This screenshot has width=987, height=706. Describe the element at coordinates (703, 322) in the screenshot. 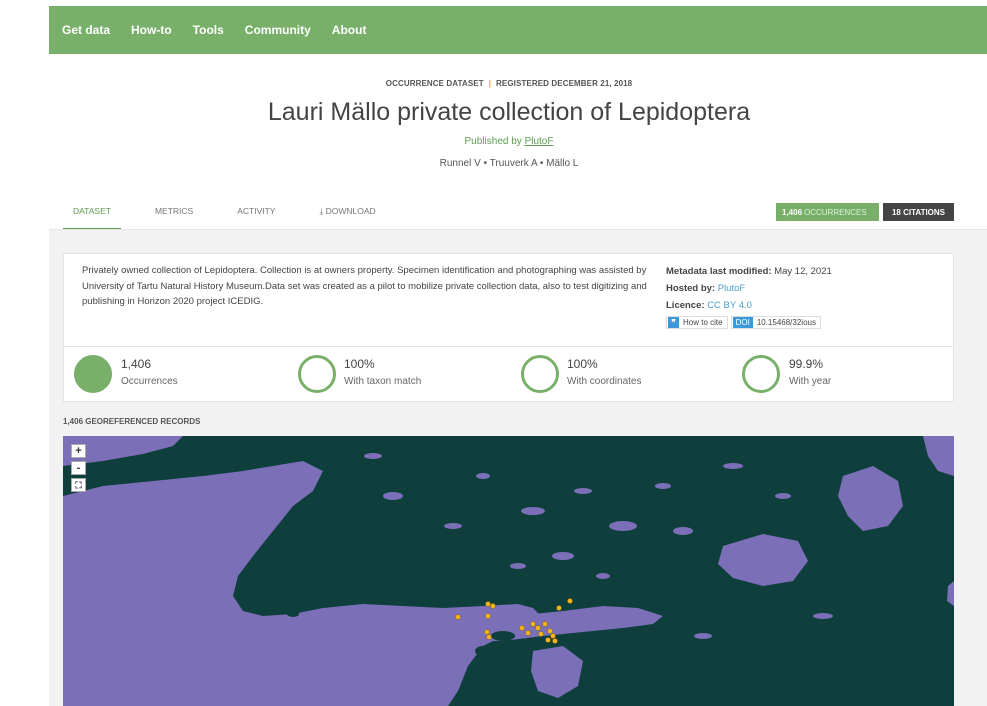

I see `how-to-cite-label: How to cite` at that location.